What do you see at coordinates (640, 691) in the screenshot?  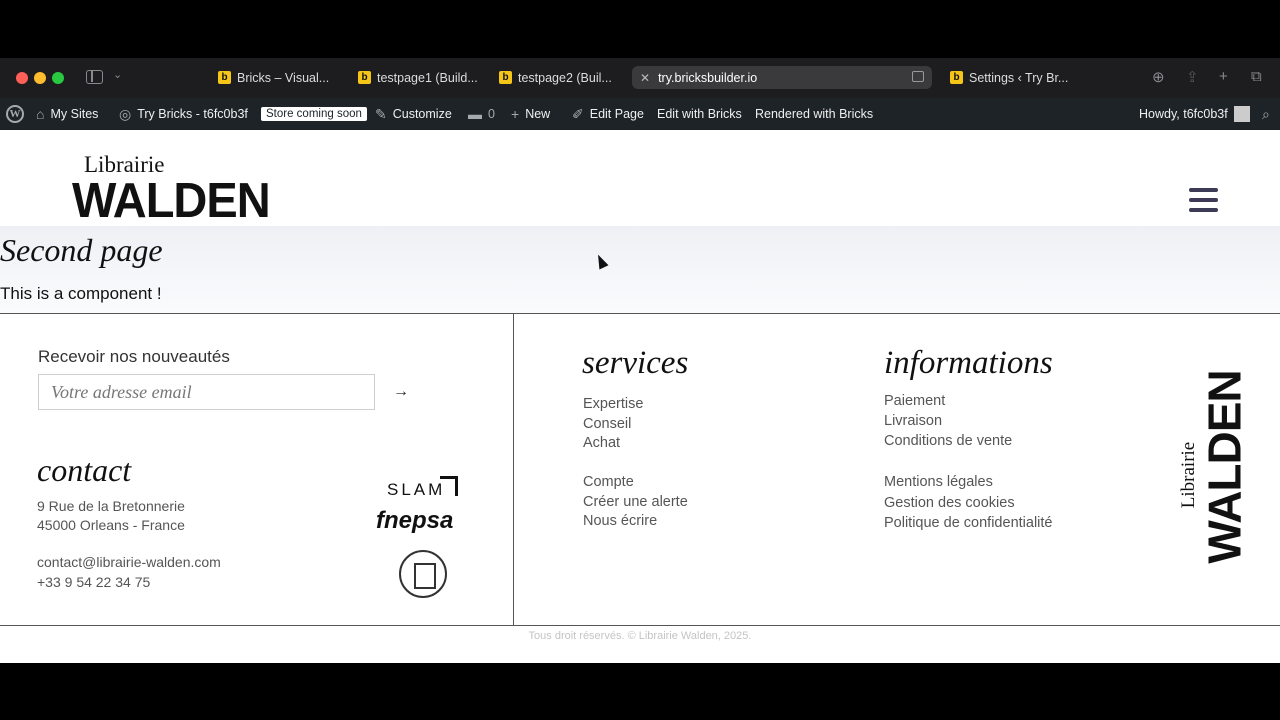 I see `screen-bottom-bar` at bounding box center [640, 691].